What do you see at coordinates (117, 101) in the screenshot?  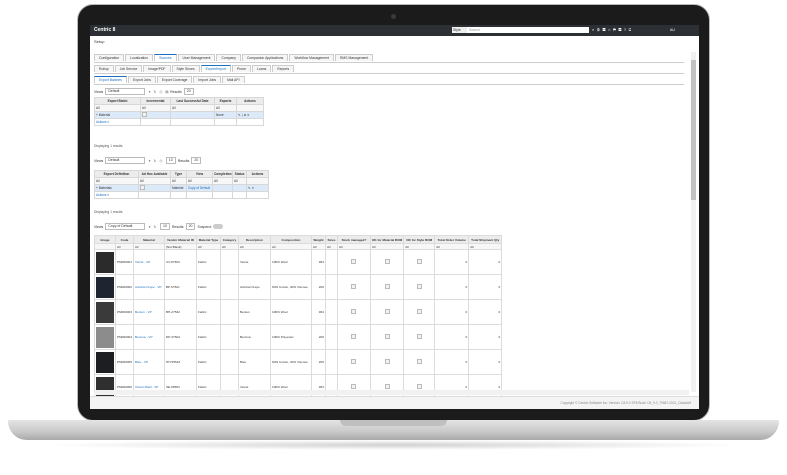 I see `column-header: Export Batch` at bounding box center [117, 101].